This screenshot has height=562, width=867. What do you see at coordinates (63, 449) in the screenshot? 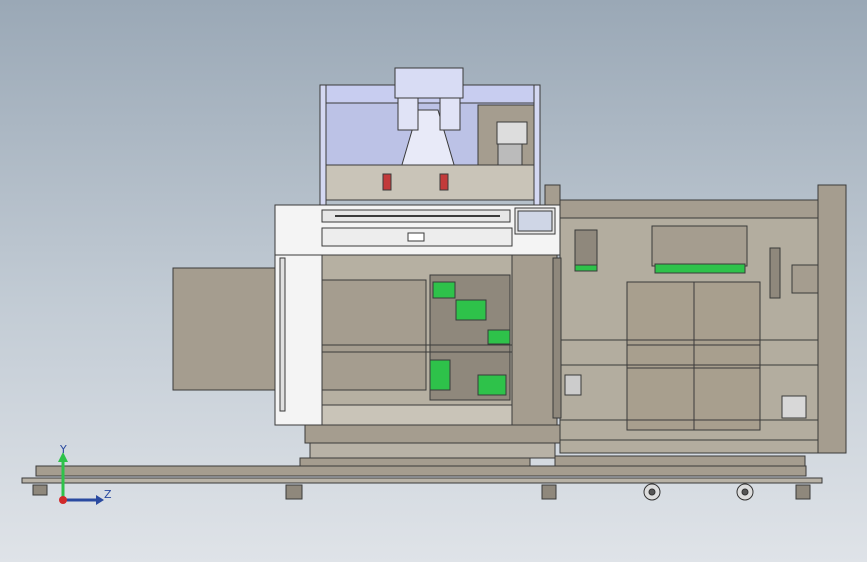
I see `triad-y-label: Y` at bounding box center [63, 449].